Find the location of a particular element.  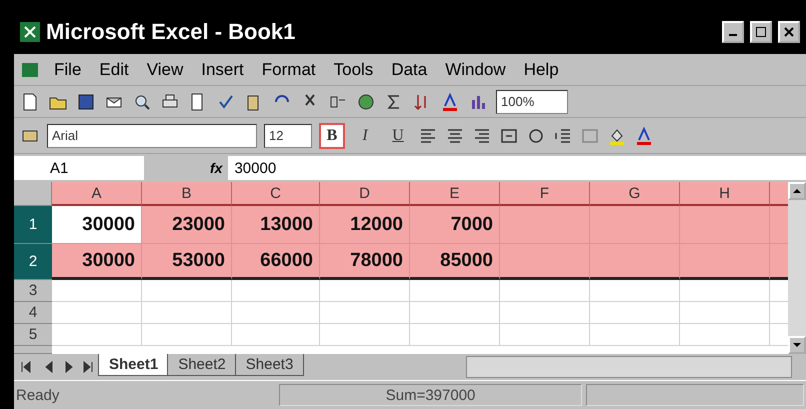

row-header: 1 is located at coordinates (33, 225).